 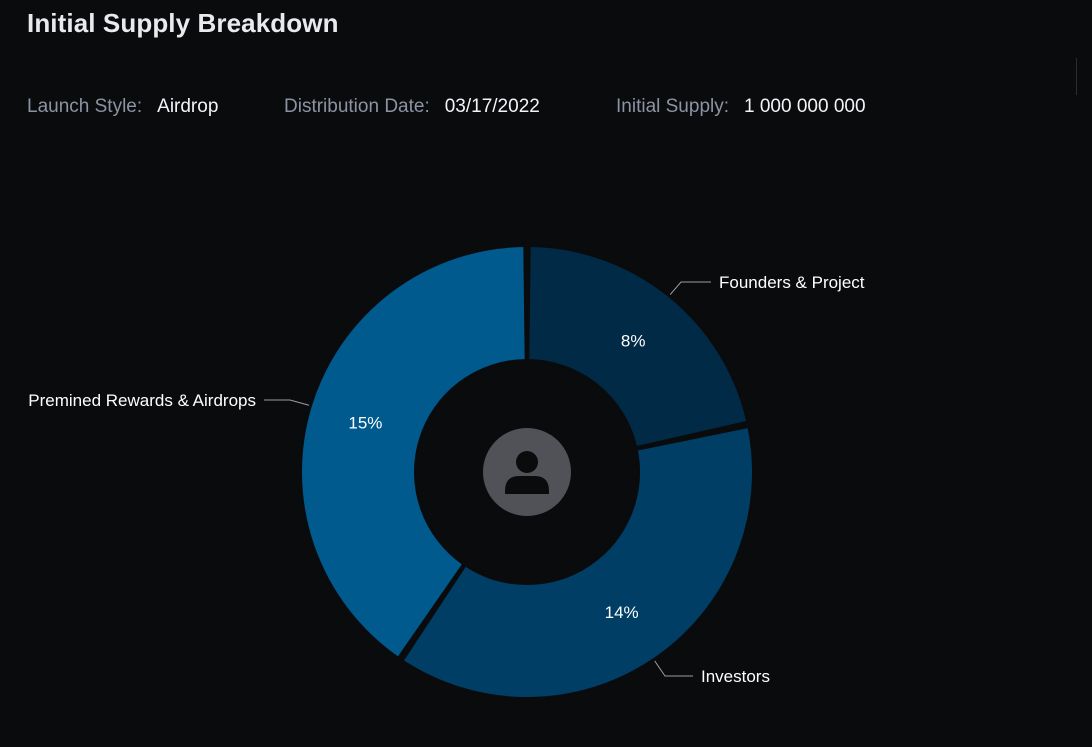 What do you see at coordinates (792, 282) in the screenshot?
I see `slice-category-label: Founders & Project` at bounding box center [792, 282].